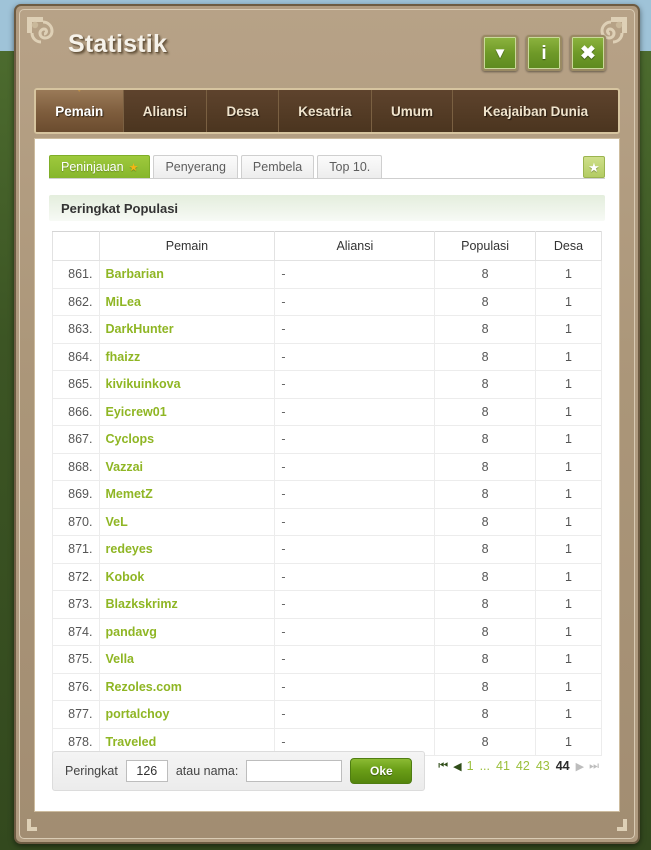 Image resolution: width=651 pixels, height=850 pixels. I want to click on subtab-label: Top 10., so click(350, 167).